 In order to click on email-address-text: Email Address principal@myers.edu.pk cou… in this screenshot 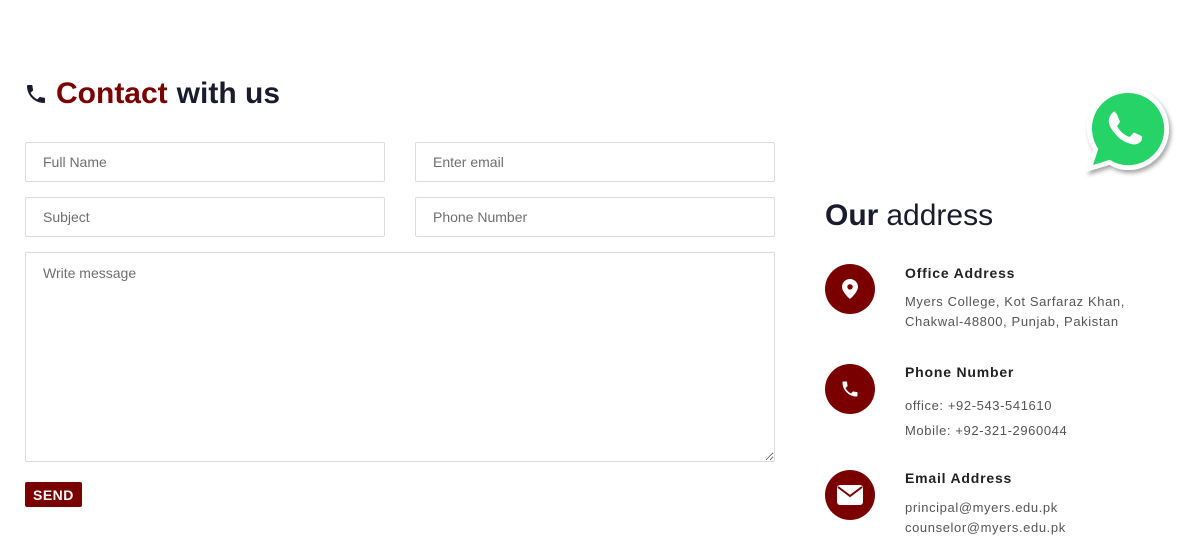, I will do `click(1050, 504)`.